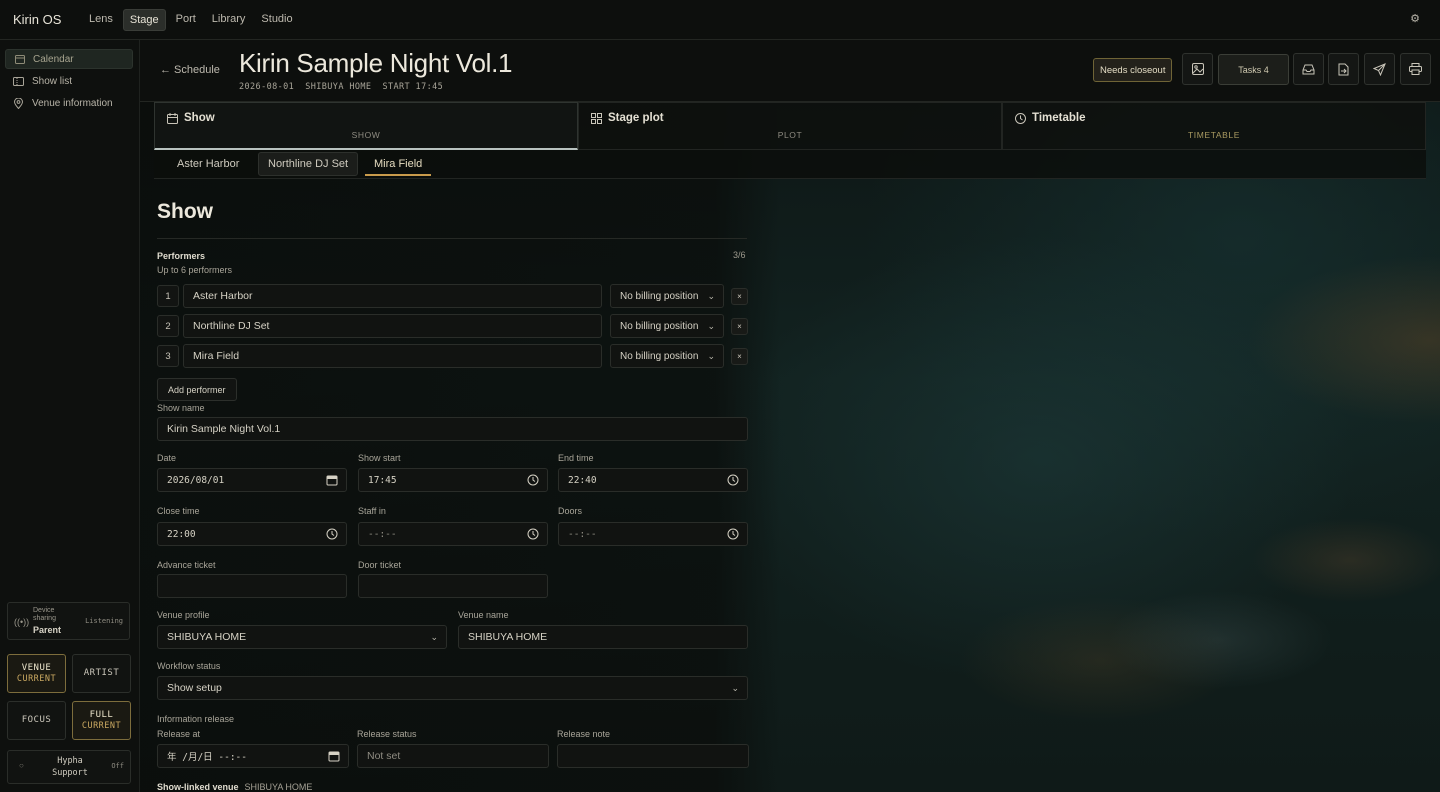  Describe the element at coordinates (659, 326) in the screenshot. I see `billing-position-value: No billing position` at that location.